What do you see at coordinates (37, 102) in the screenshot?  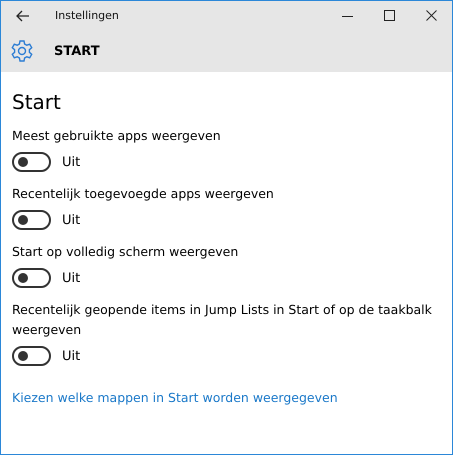 I see `section-heading: Start` at bounding box center [37, 102].